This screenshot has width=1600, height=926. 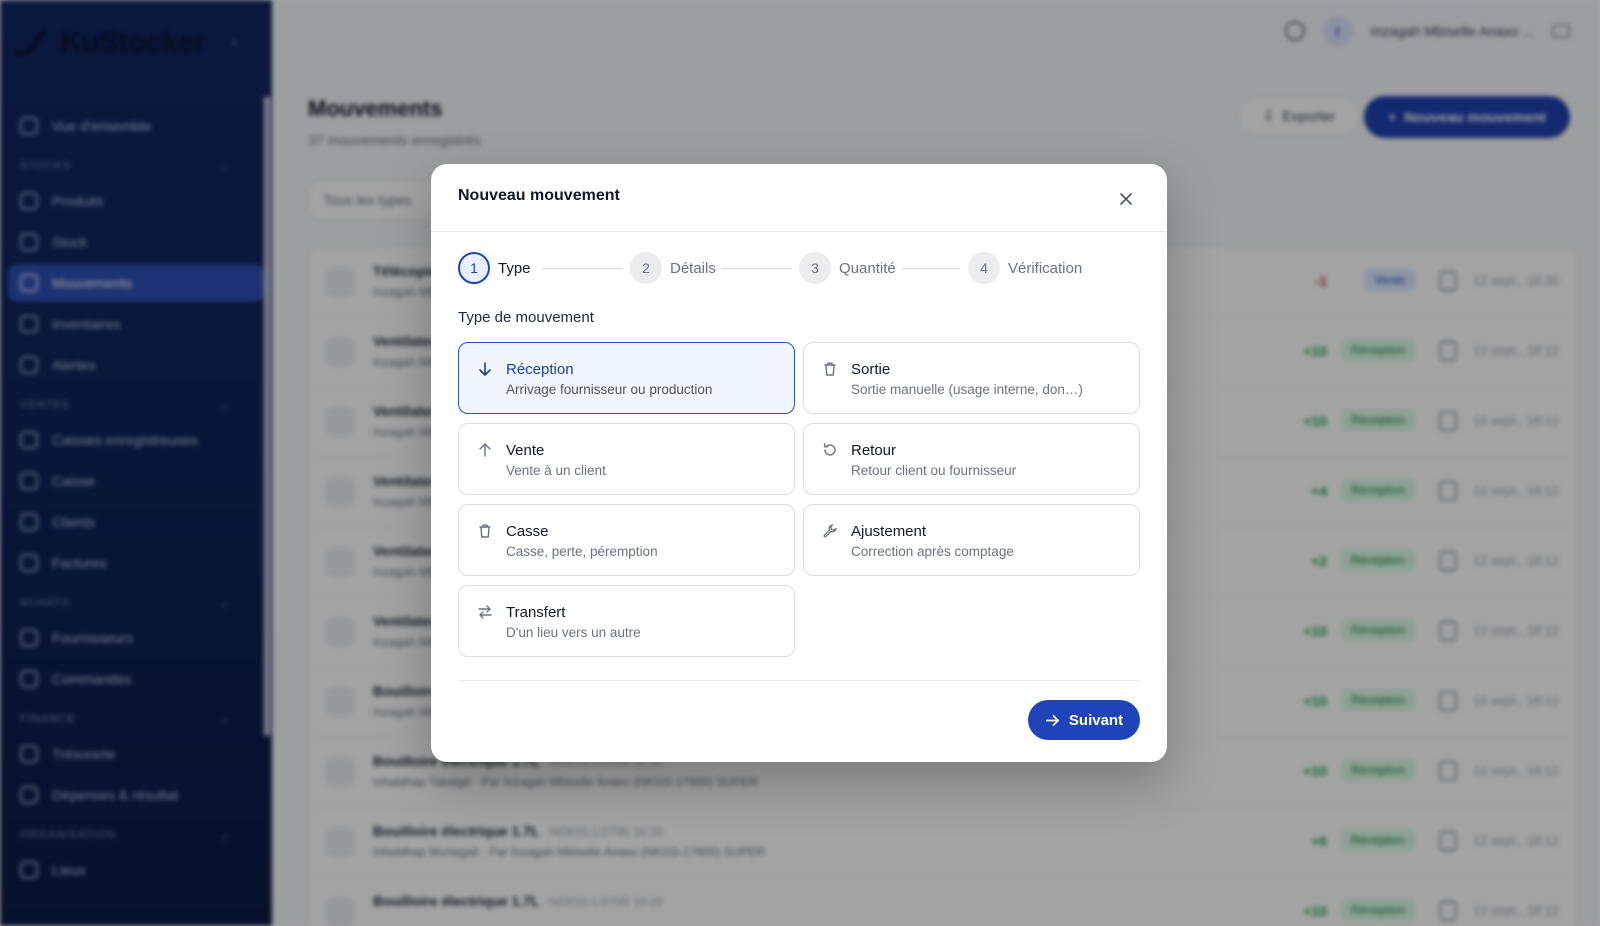 What do you see at coordinates (889, 531) in the screenshot?
I see `option-title: Ajustement` at bounding box center [889, 531].